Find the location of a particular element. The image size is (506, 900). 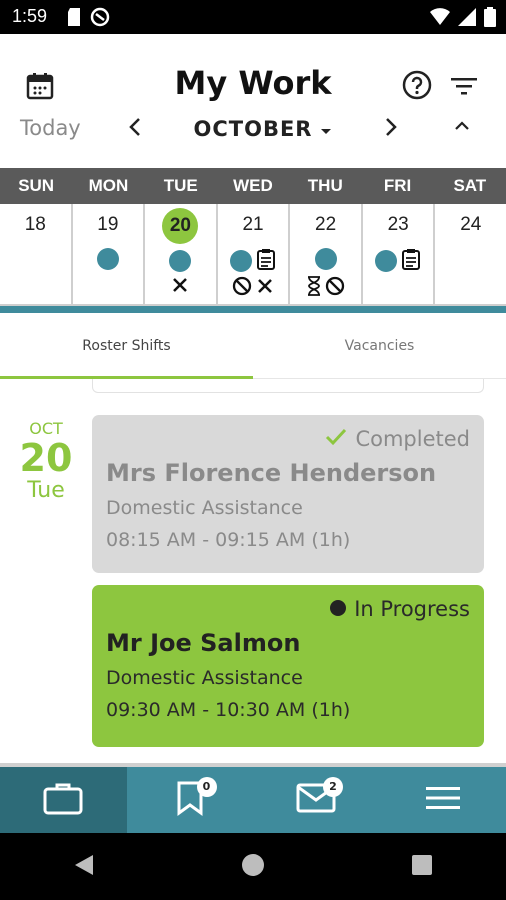

day-cell: 24 is located at coordinates (470, 254).